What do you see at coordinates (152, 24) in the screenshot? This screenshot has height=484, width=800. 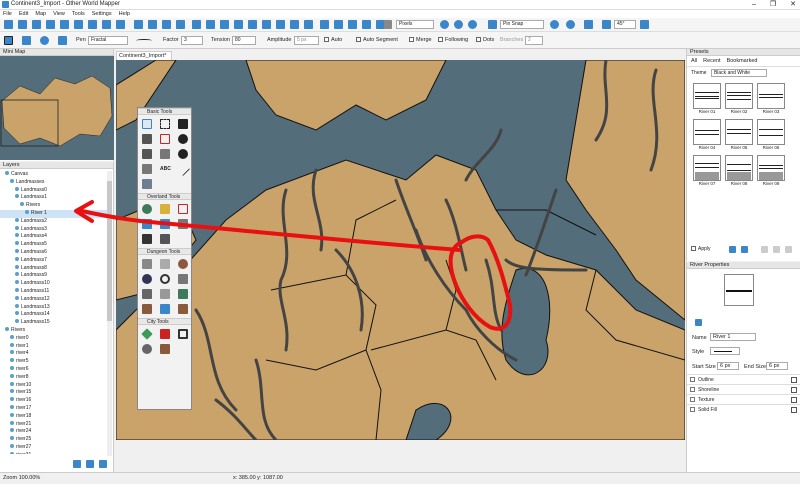 I see `flip-vertical-icon` at bounding box center [152, 24].